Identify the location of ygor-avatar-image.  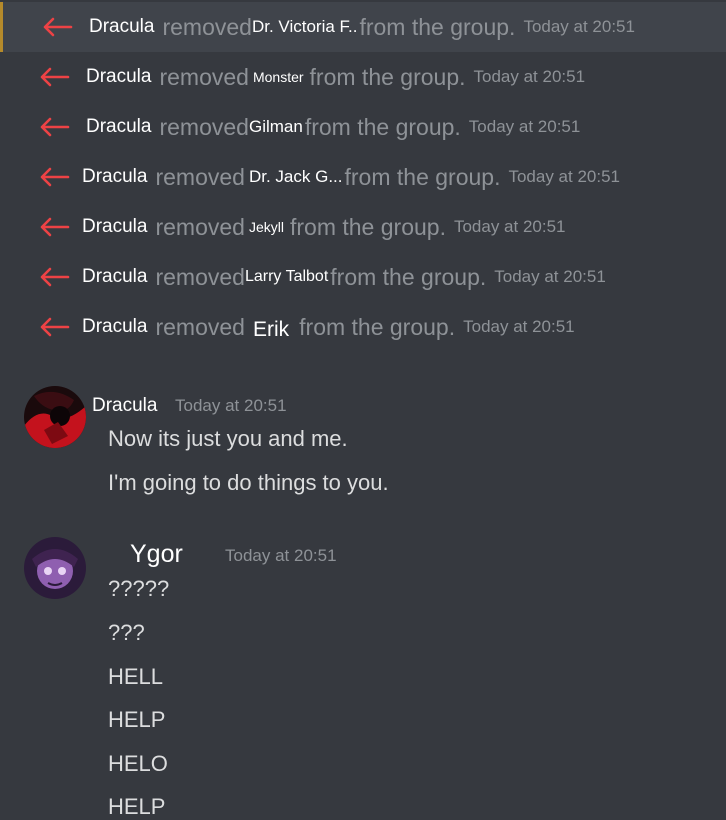
(55, 568).